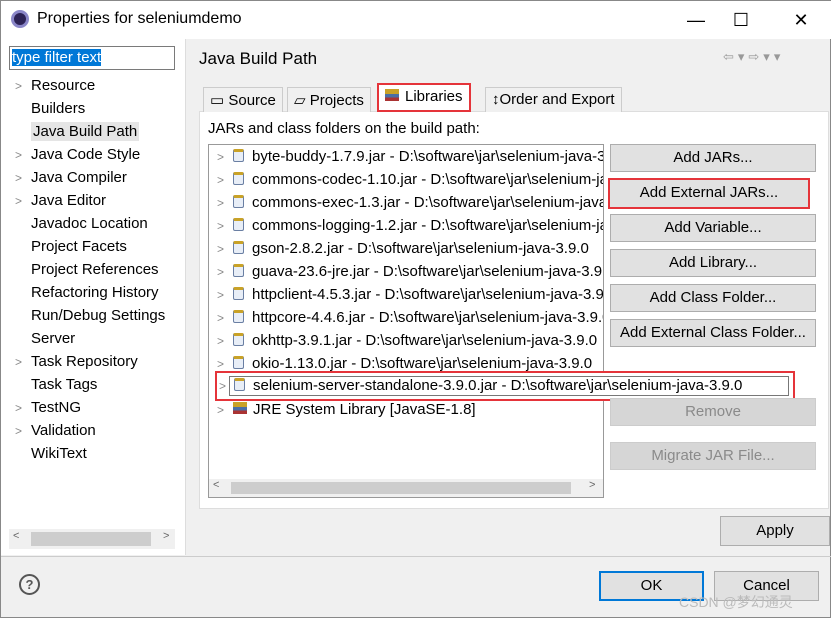 The height and width of the screenshot is (618, 831). What do you see at coordinates (90, 318) in the screenshot?
I see `sidebar-item: Run/Debug Settings` at bounding box center [90, 318].